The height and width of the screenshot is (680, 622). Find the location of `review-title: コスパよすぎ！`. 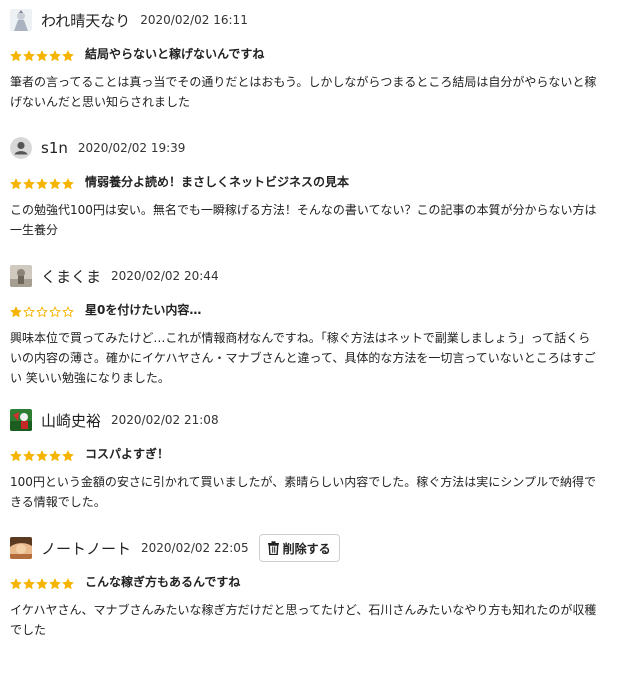

review-title: コスパよすぎ！ is located at coordinates (127, 453).